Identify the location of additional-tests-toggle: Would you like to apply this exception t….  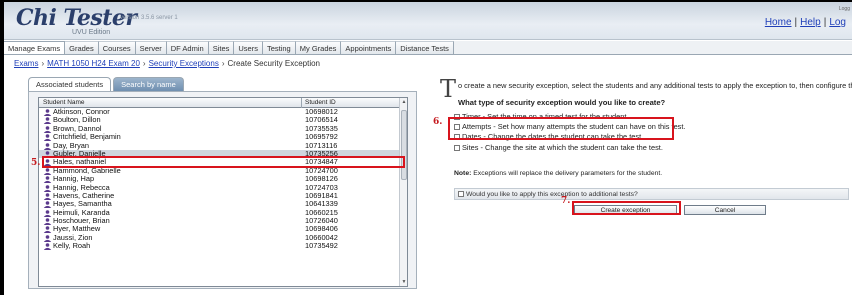
(651, 194).